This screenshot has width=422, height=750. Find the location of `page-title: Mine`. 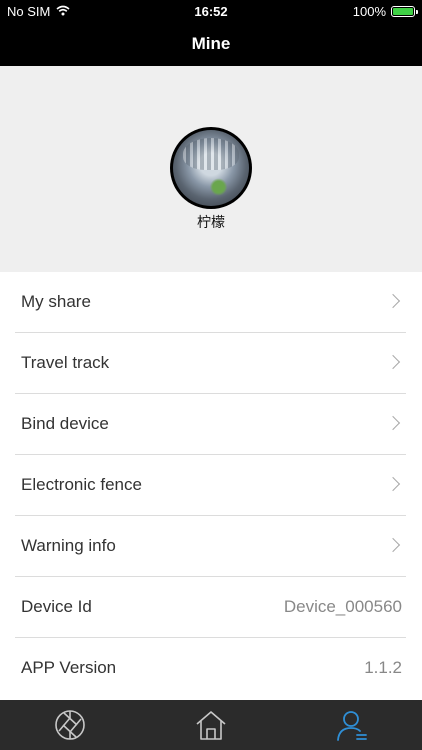

page-title: Mine is located at coordinates (211, 43).